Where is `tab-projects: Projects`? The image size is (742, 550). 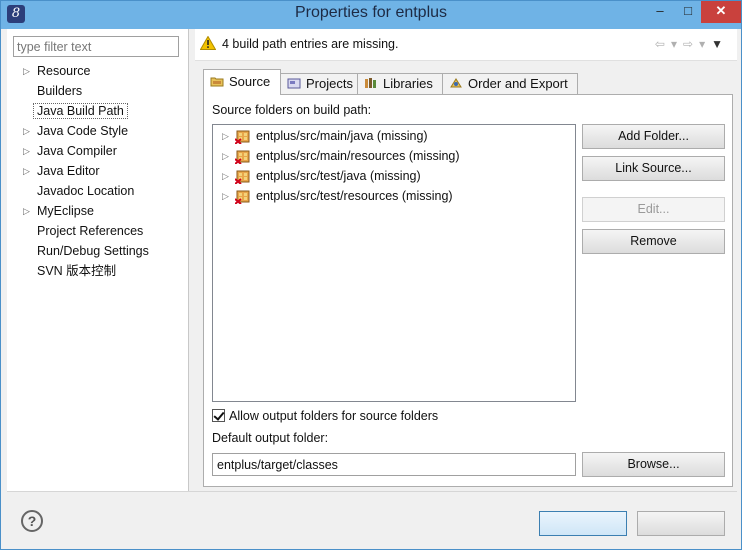 tab-projects: Projects is located at coordinates (319, 84).